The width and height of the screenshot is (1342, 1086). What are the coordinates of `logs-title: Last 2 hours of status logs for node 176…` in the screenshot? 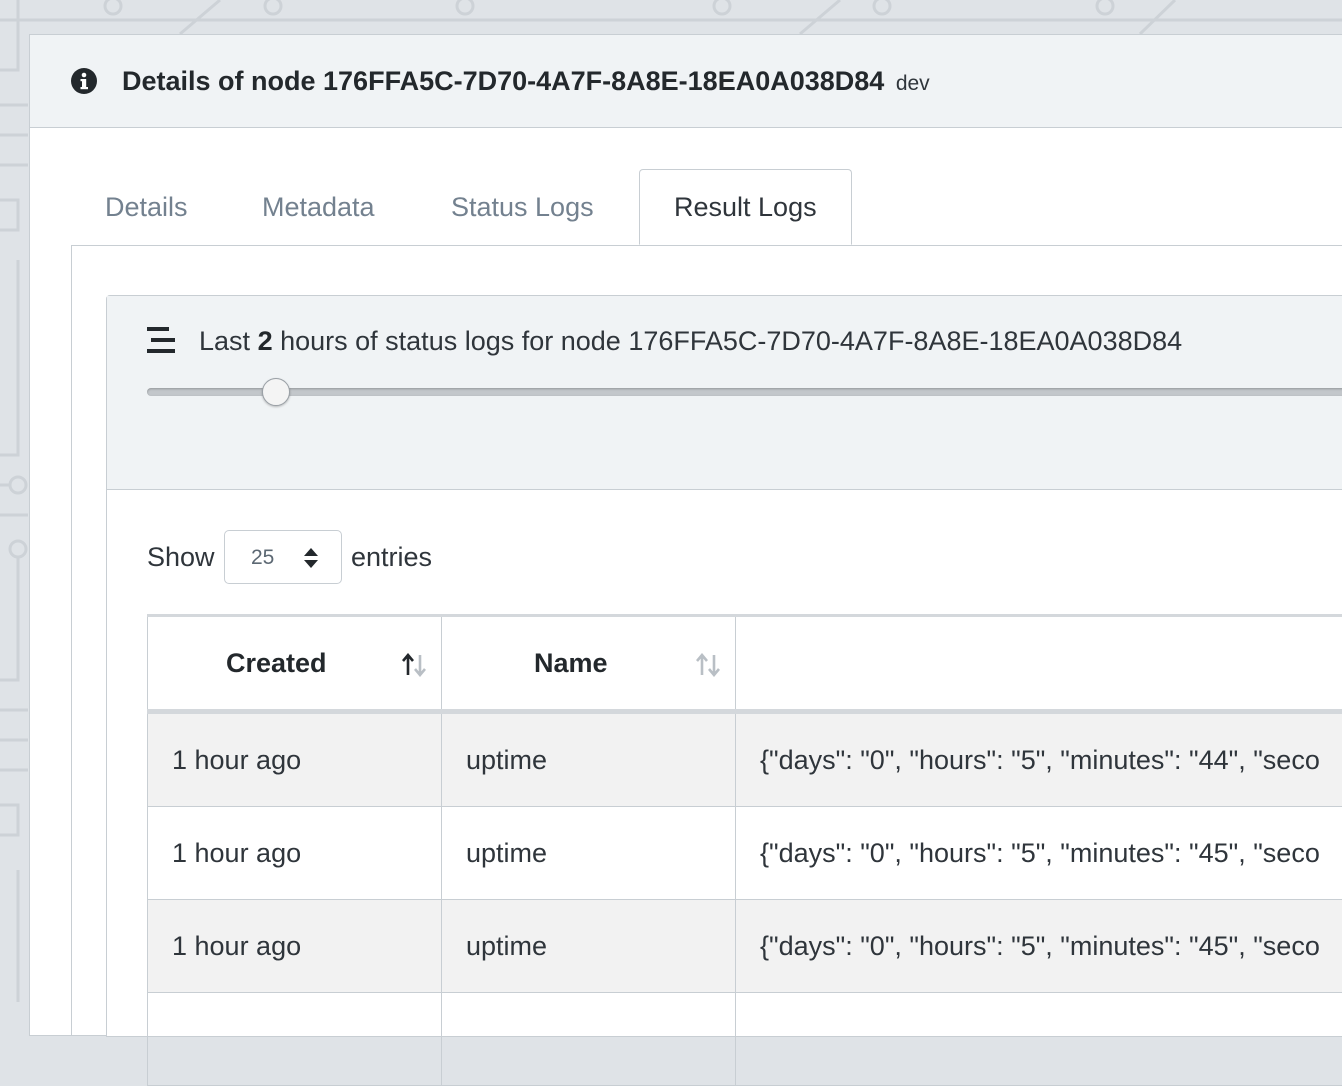 It's located at (690, 341).